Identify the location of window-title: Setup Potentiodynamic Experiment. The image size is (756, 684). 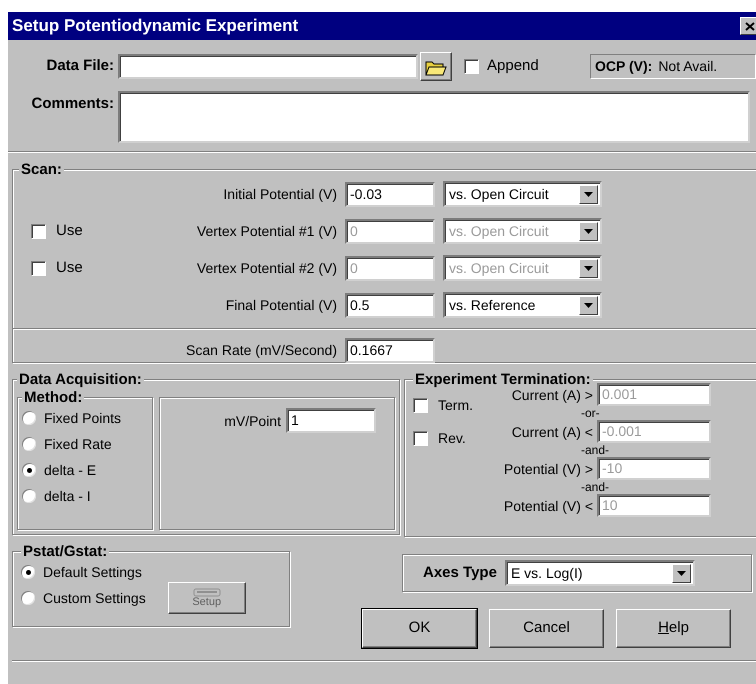
(155, 26).